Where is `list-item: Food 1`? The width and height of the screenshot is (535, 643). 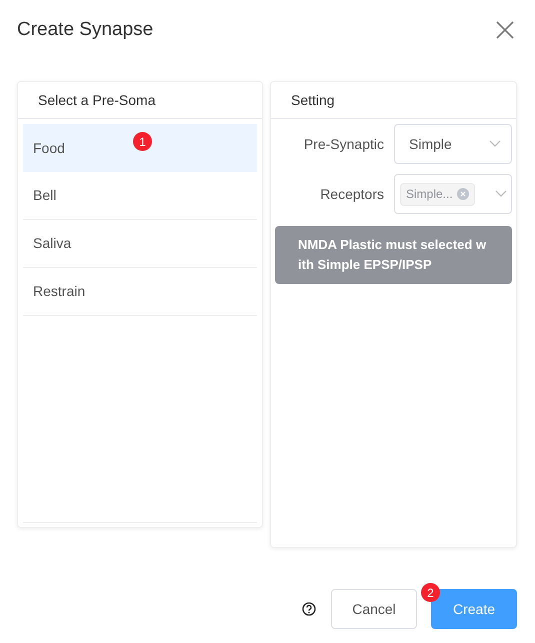 list-item: Food 1 is located at coordinates (140, 148).